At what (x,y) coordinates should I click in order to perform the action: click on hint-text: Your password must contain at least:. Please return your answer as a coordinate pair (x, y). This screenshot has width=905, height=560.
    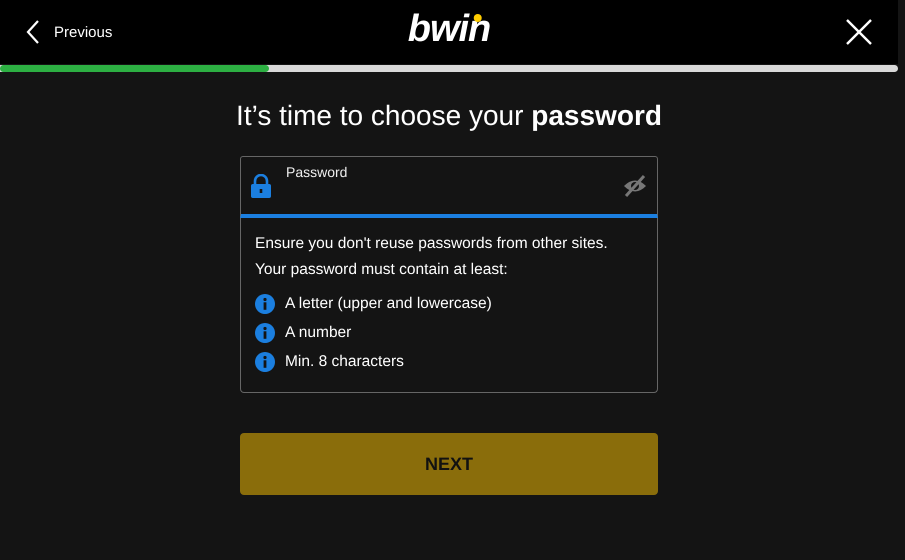
    Looking at the image, I should click on (382, 270).